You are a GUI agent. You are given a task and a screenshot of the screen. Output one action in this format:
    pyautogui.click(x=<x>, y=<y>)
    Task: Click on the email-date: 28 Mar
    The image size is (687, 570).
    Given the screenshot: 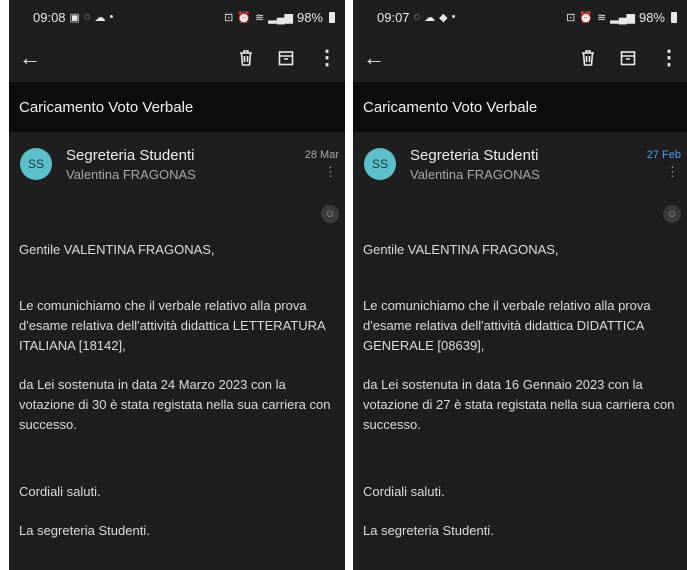 What is the action you would take?
    pyautogui.click(x=321, y=155)
    